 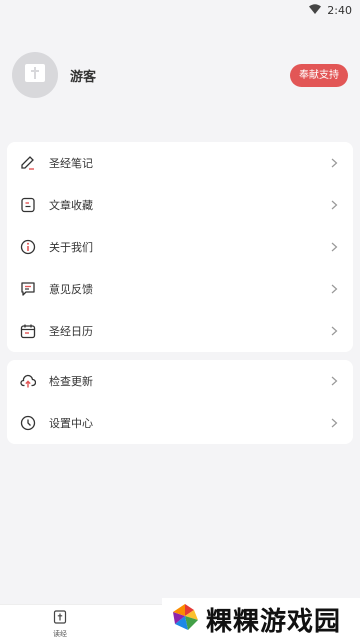 I want to click on calendar-icon, so click(x=28, y=331).